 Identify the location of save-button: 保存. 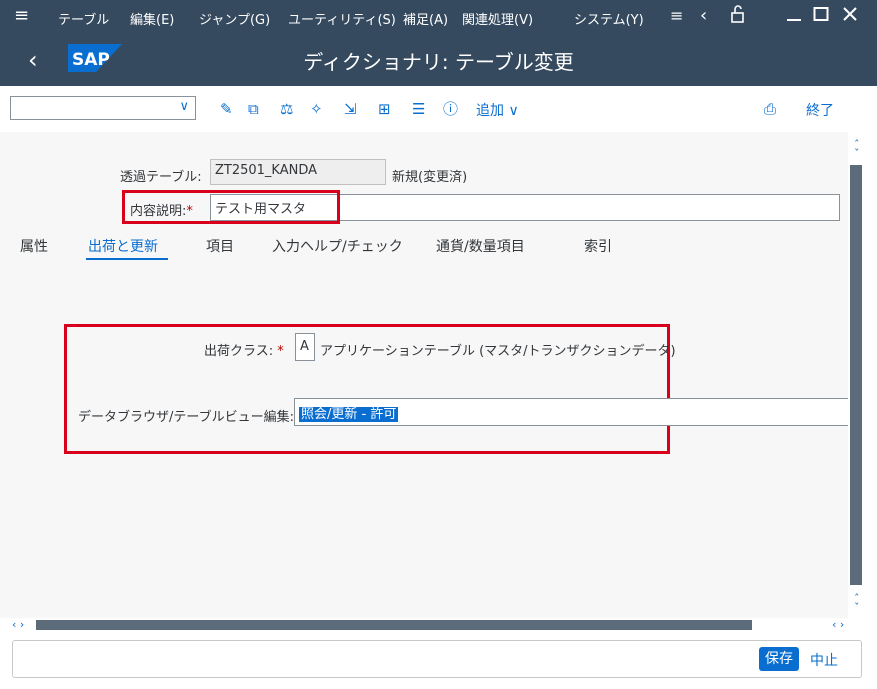
(779, 659).